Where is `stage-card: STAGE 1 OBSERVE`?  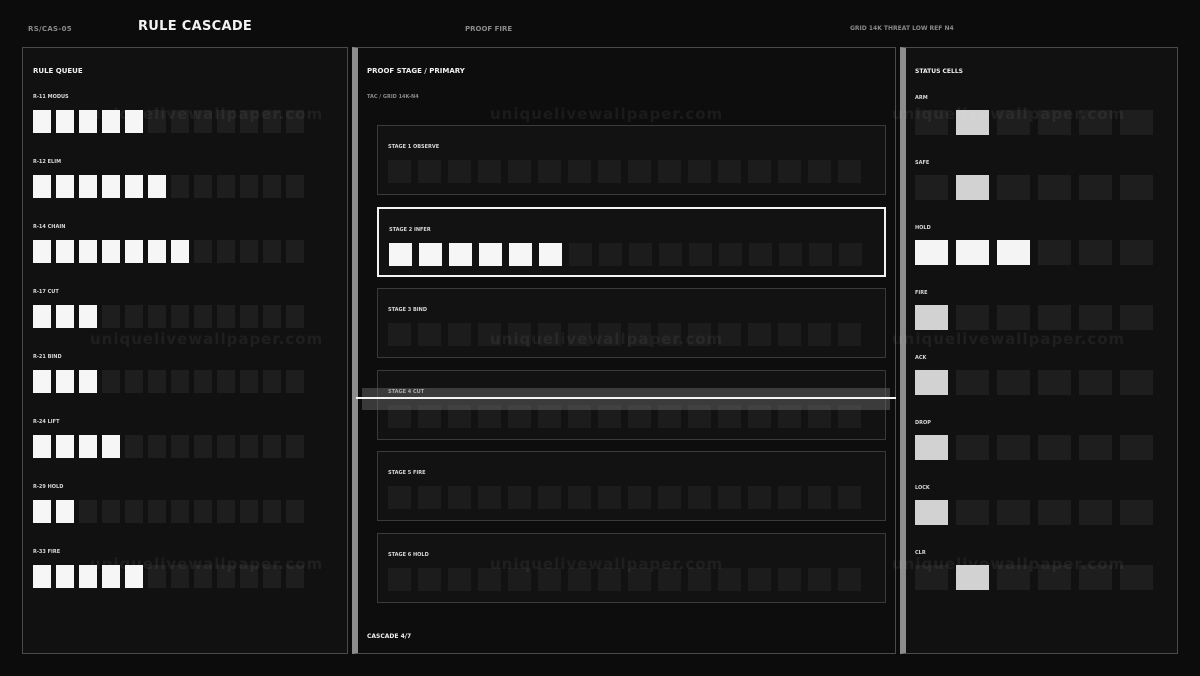
stage-card: STAGE 1 OBSERVE is located at coordinates (631, 160).